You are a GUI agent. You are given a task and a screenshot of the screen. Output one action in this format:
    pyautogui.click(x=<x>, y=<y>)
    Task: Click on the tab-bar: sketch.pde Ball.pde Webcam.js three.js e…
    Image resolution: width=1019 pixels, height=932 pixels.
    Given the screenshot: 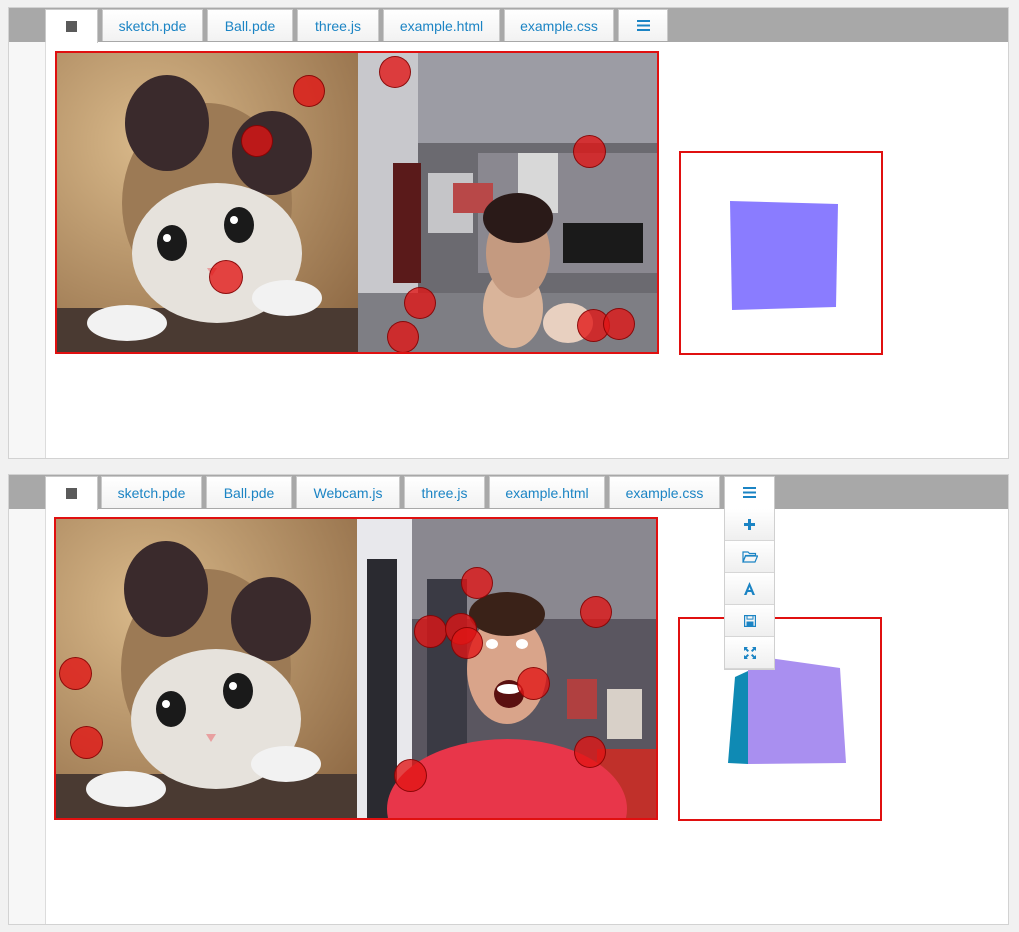 What is the action you would take?
    pyautogui.click(x=508, y=492)
    